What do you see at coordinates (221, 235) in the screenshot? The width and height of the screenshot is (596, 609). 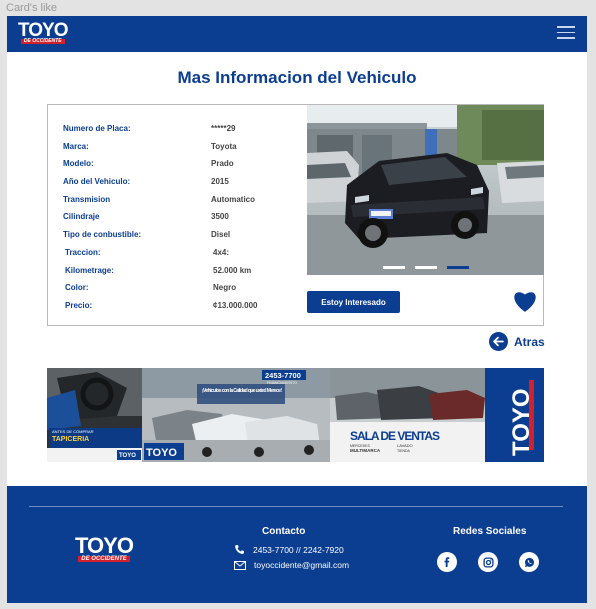 I see `spec-value: Disel` at bounding box center [221, 235].